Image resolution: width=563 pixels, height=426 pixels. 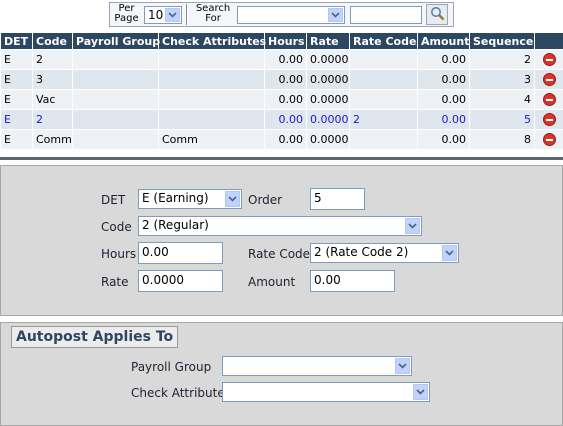 What do you see at coordinates (180, 253) in the screenshot?
I see `hours-input: 0.00` at bounding box center [180, 253].